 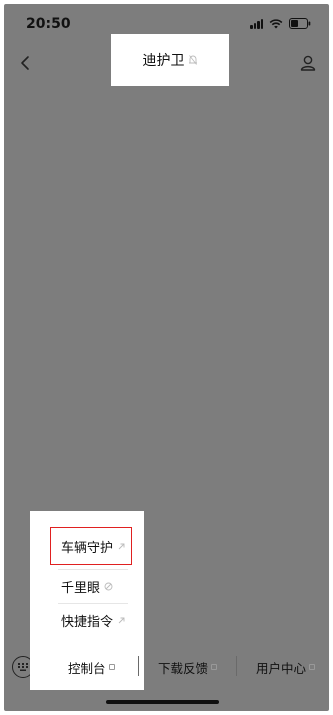 What do you see at coordinates (256, 23) in the screenshot?
I see `signal-icon` at bounding box center [256, 23].